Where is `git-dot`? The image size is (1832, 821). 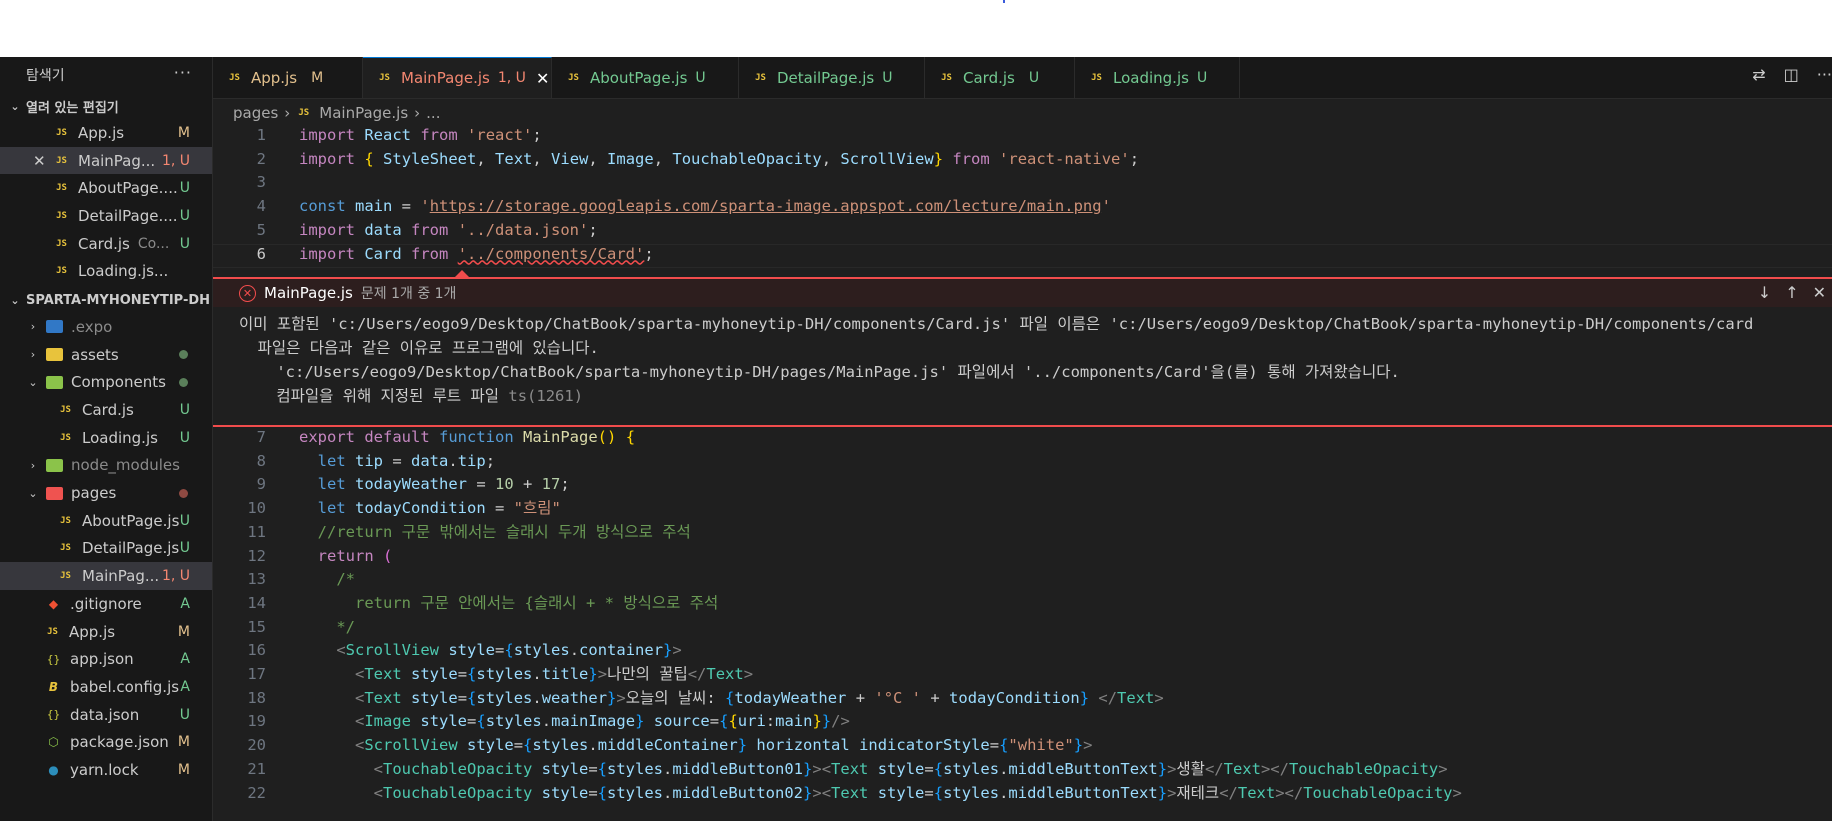 git-dot is located at coordinates (183, 382).